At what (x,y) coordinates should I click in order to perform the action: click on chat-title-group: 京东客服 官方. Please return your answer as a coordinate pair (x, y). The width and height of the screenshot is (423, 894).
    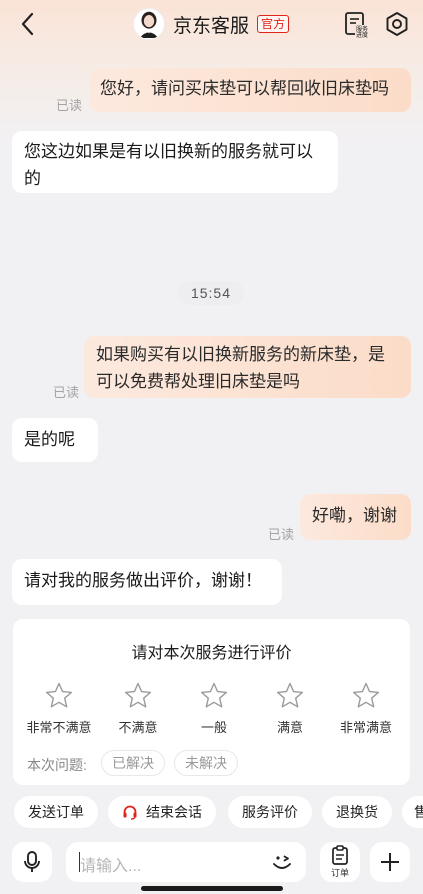
    Looking at the image, I should click on (211, 24).